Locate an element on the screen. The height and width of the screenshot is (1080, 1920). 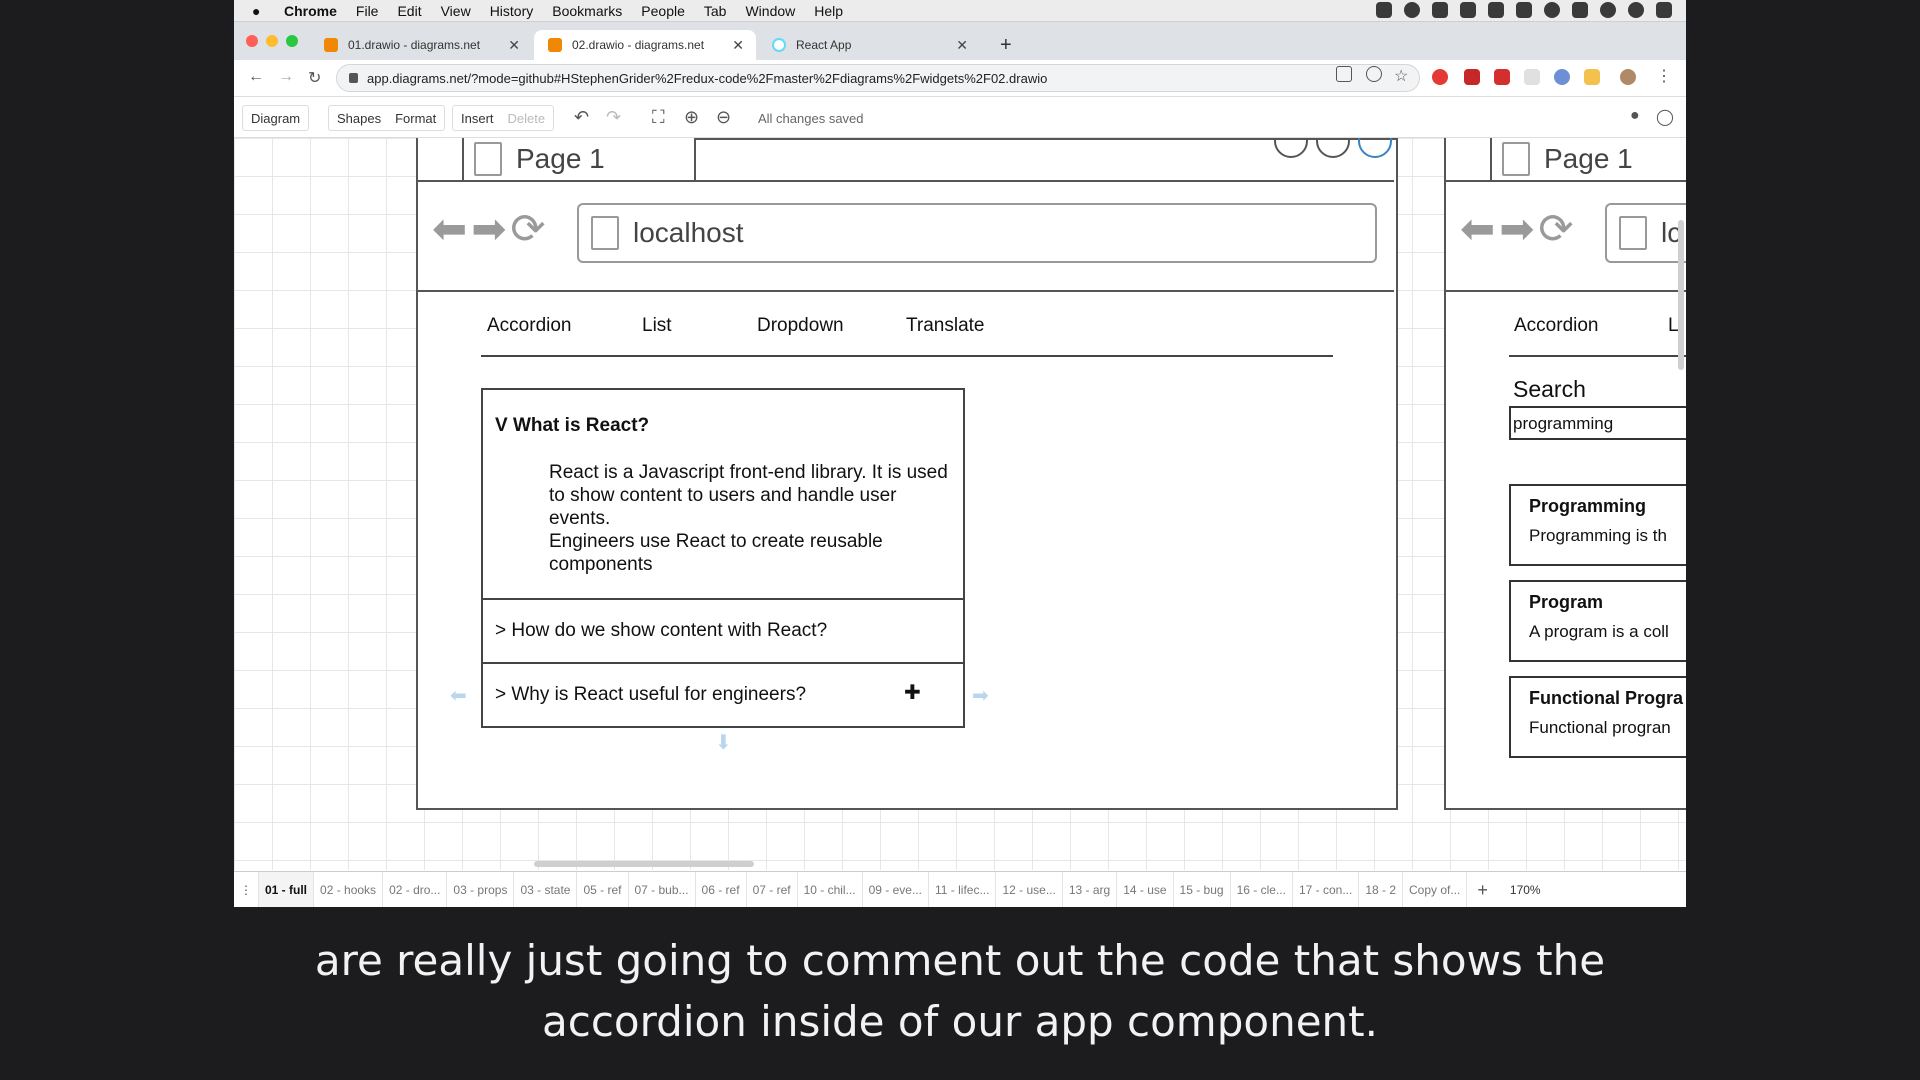
page-tab: 03 - state is located at coordinates (546, 889).